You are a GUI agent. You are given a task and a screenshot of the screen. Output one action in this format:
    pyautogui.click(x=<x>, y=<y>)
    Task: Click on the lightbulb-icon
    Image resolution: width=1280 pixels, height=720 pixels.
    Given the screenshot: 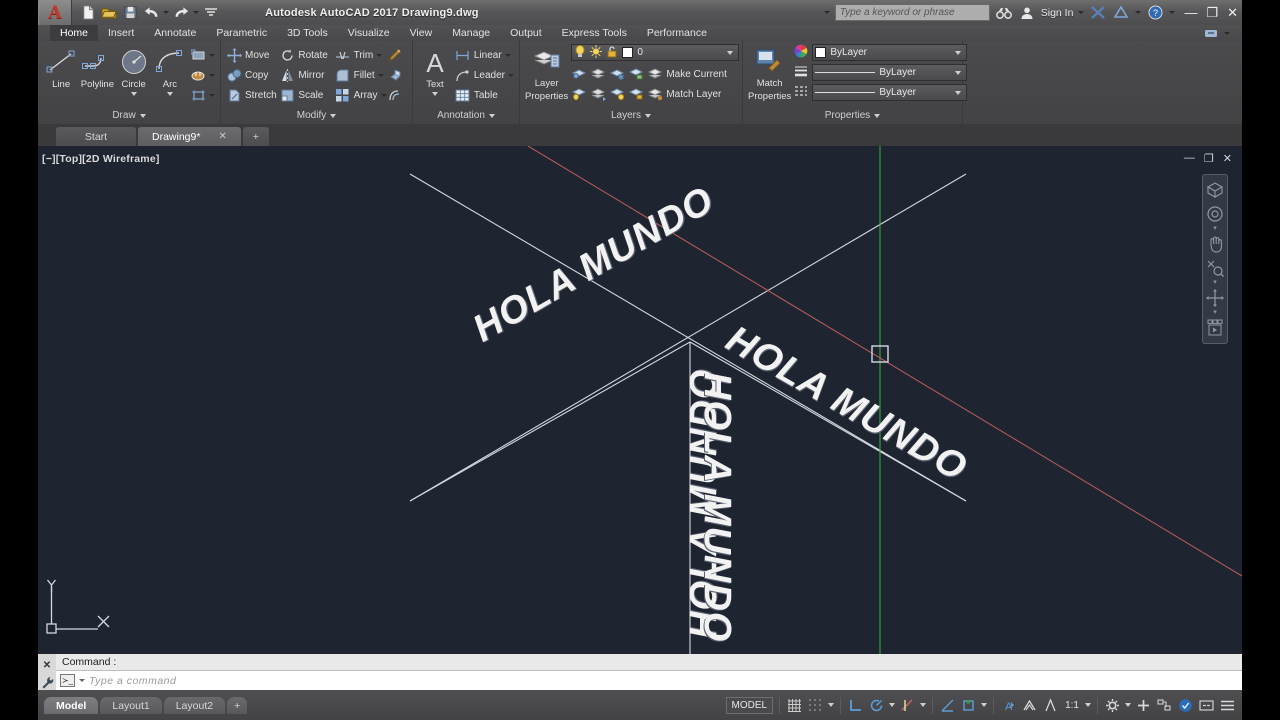 What is the action you would take?
    pyautogui.click(x=580, y=52)
    